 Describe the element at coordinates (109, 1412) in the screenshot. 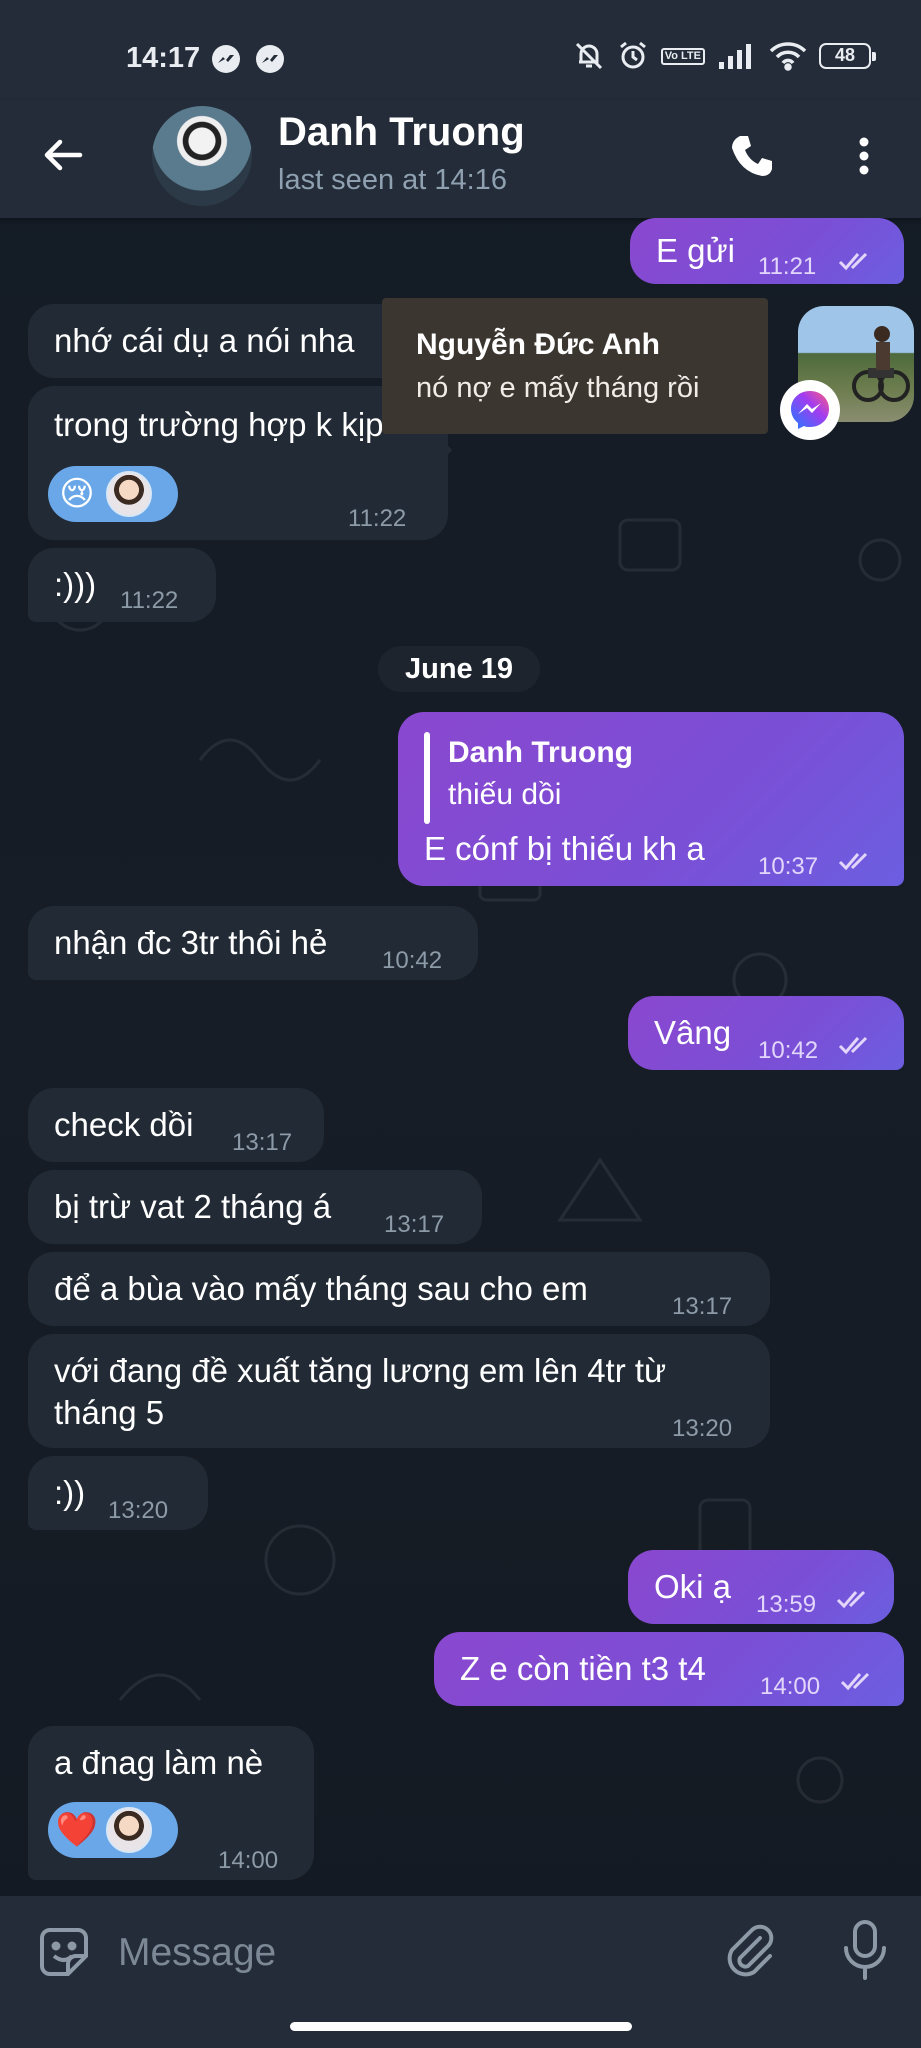

I see `message-text-line2: tháng 5` at that location.